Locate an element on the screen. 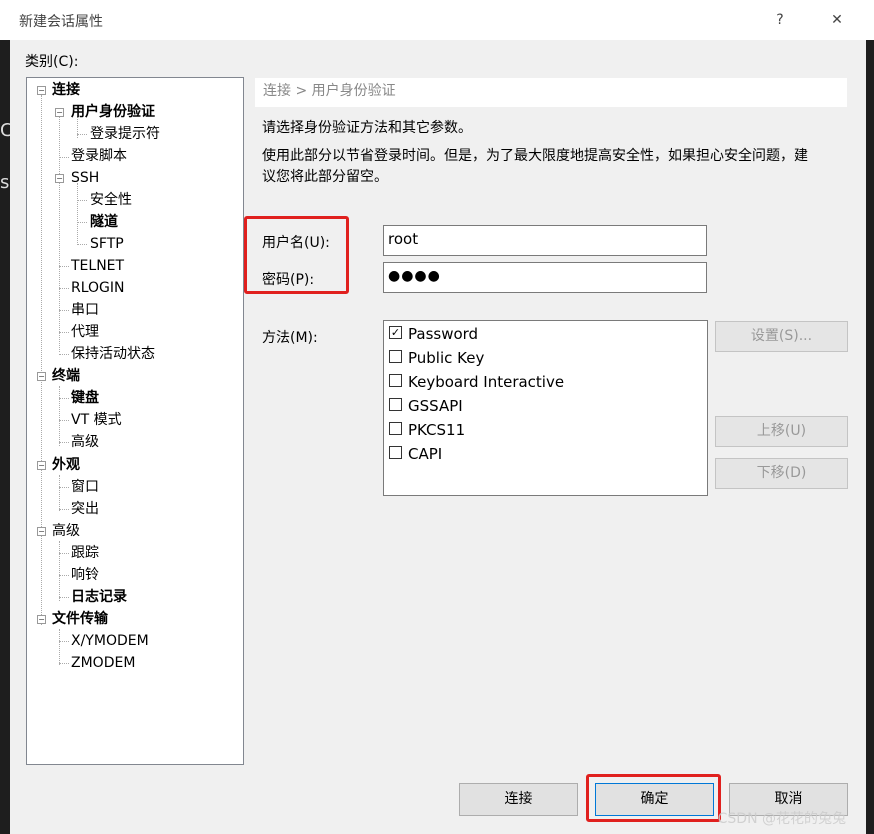 This screenshot has width=874, height=834. method-item-public-key: Public Key is located at coordinates (436, 358).